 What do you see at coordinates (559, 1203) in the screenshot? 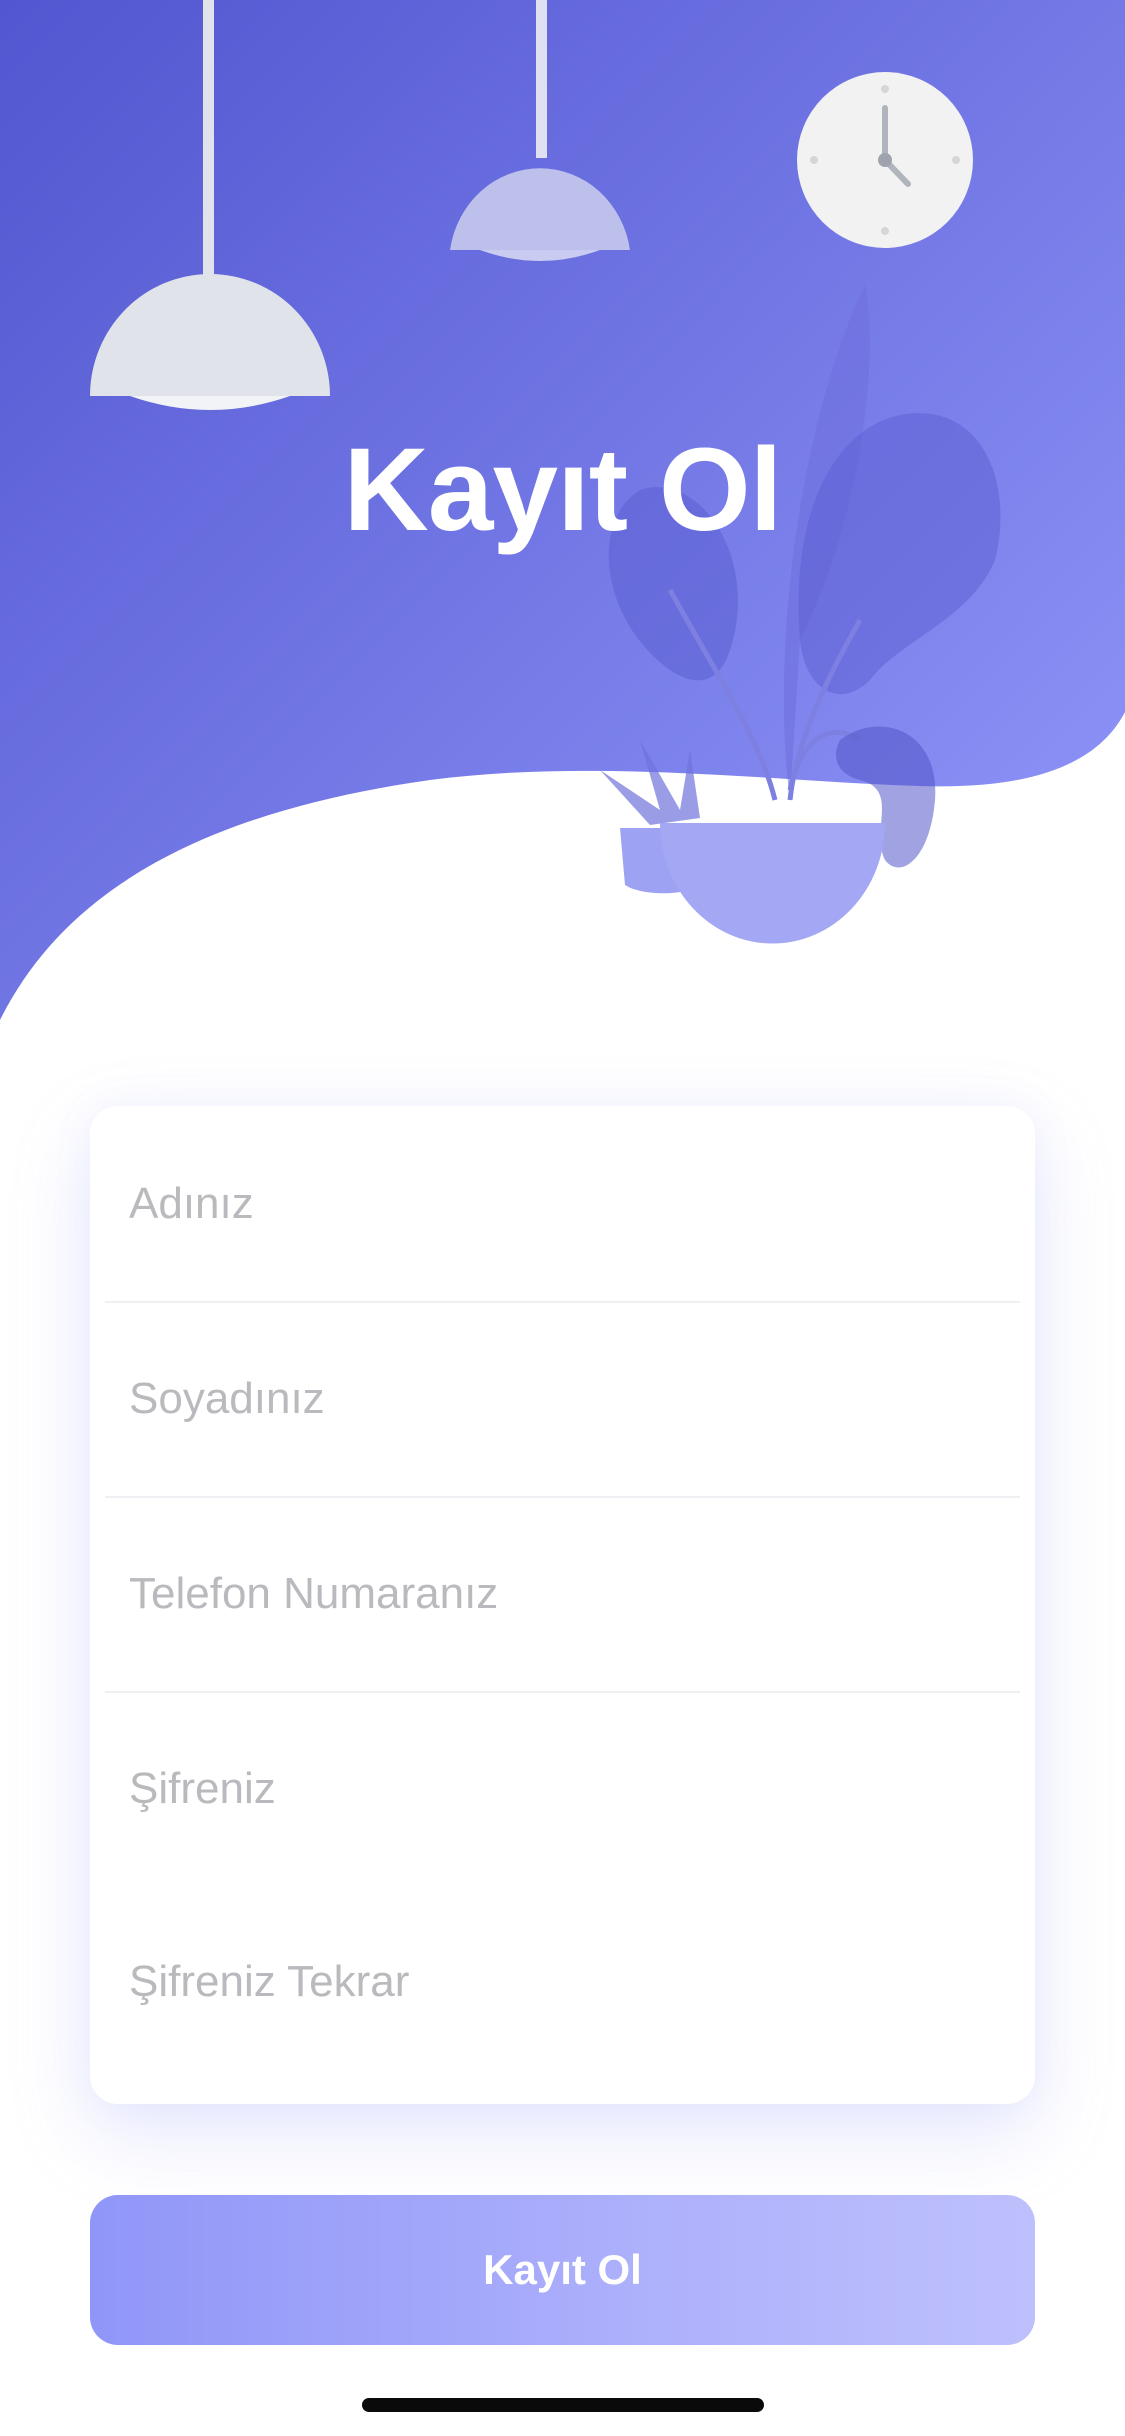
I see `first-name-input` at bounding box center [559, 1203].